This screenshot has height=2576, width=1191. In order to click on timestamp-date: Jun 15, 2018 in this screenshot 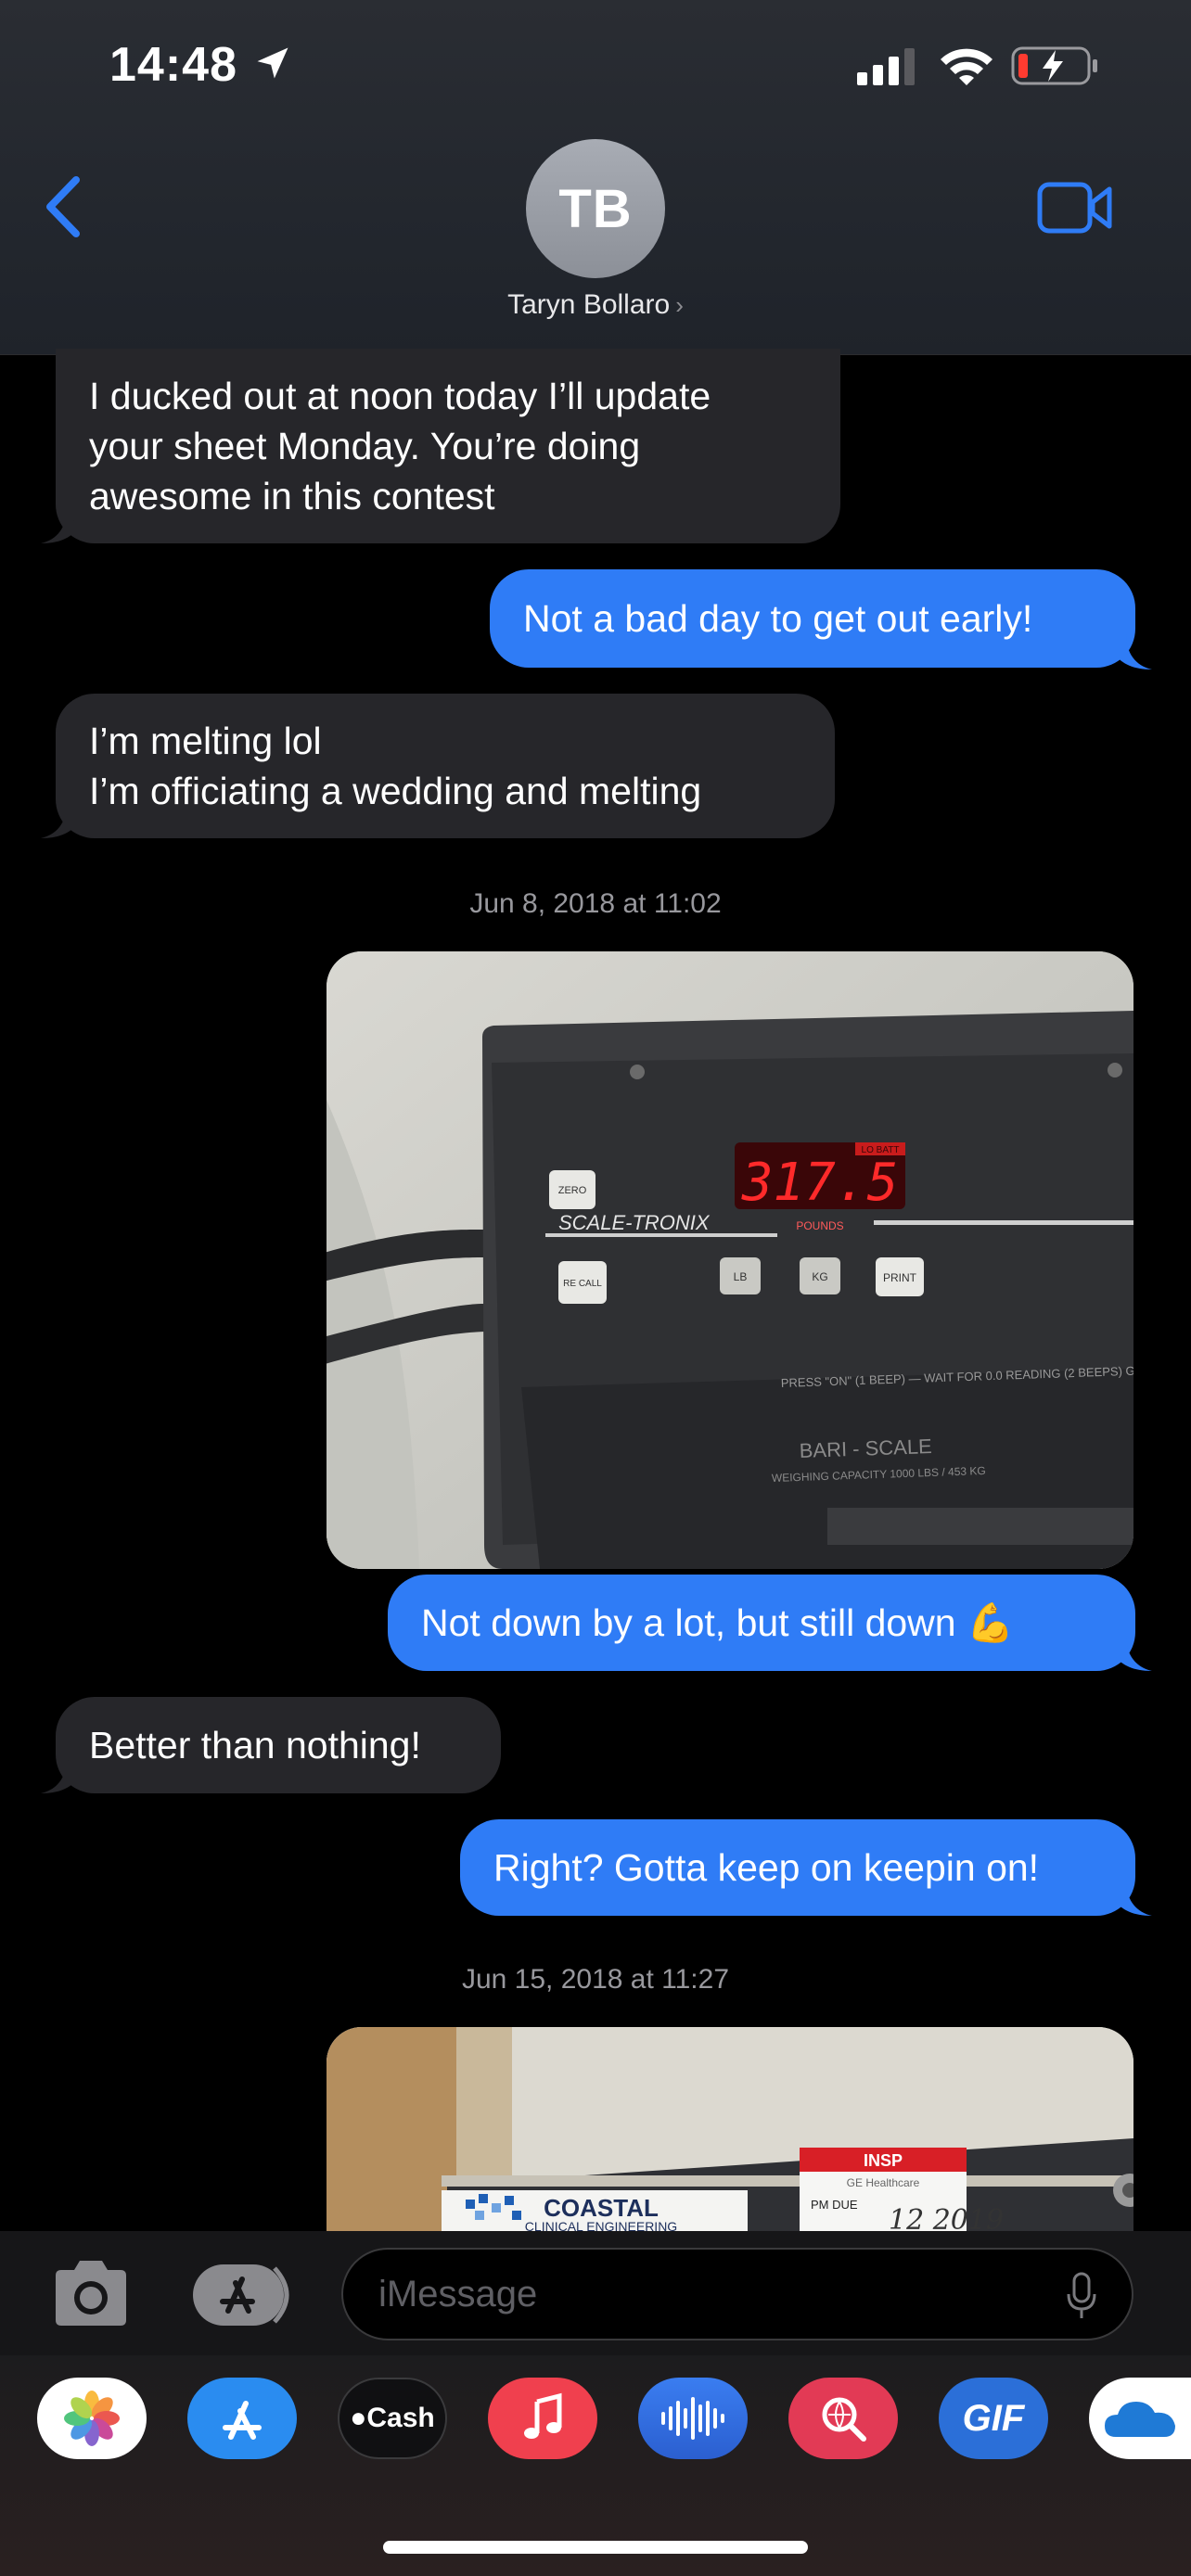, I will do `click(542, 1980)`.